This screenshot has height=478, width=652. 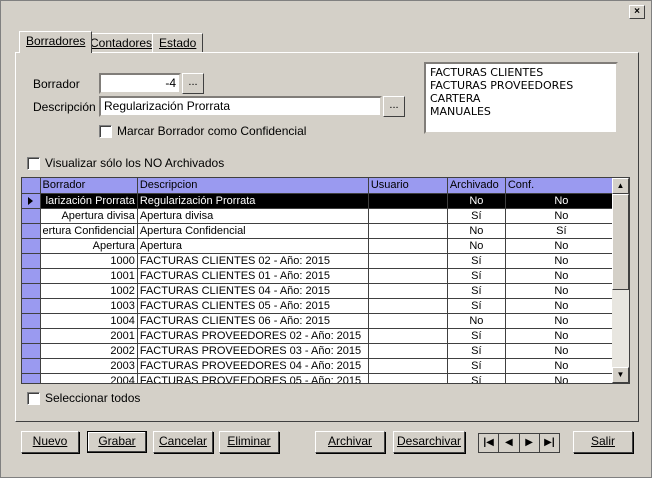 I want to click on cell-descripcion: FACTURAS PROVEEDORES 02 - Año: 2015, so click(x=253, y=336).